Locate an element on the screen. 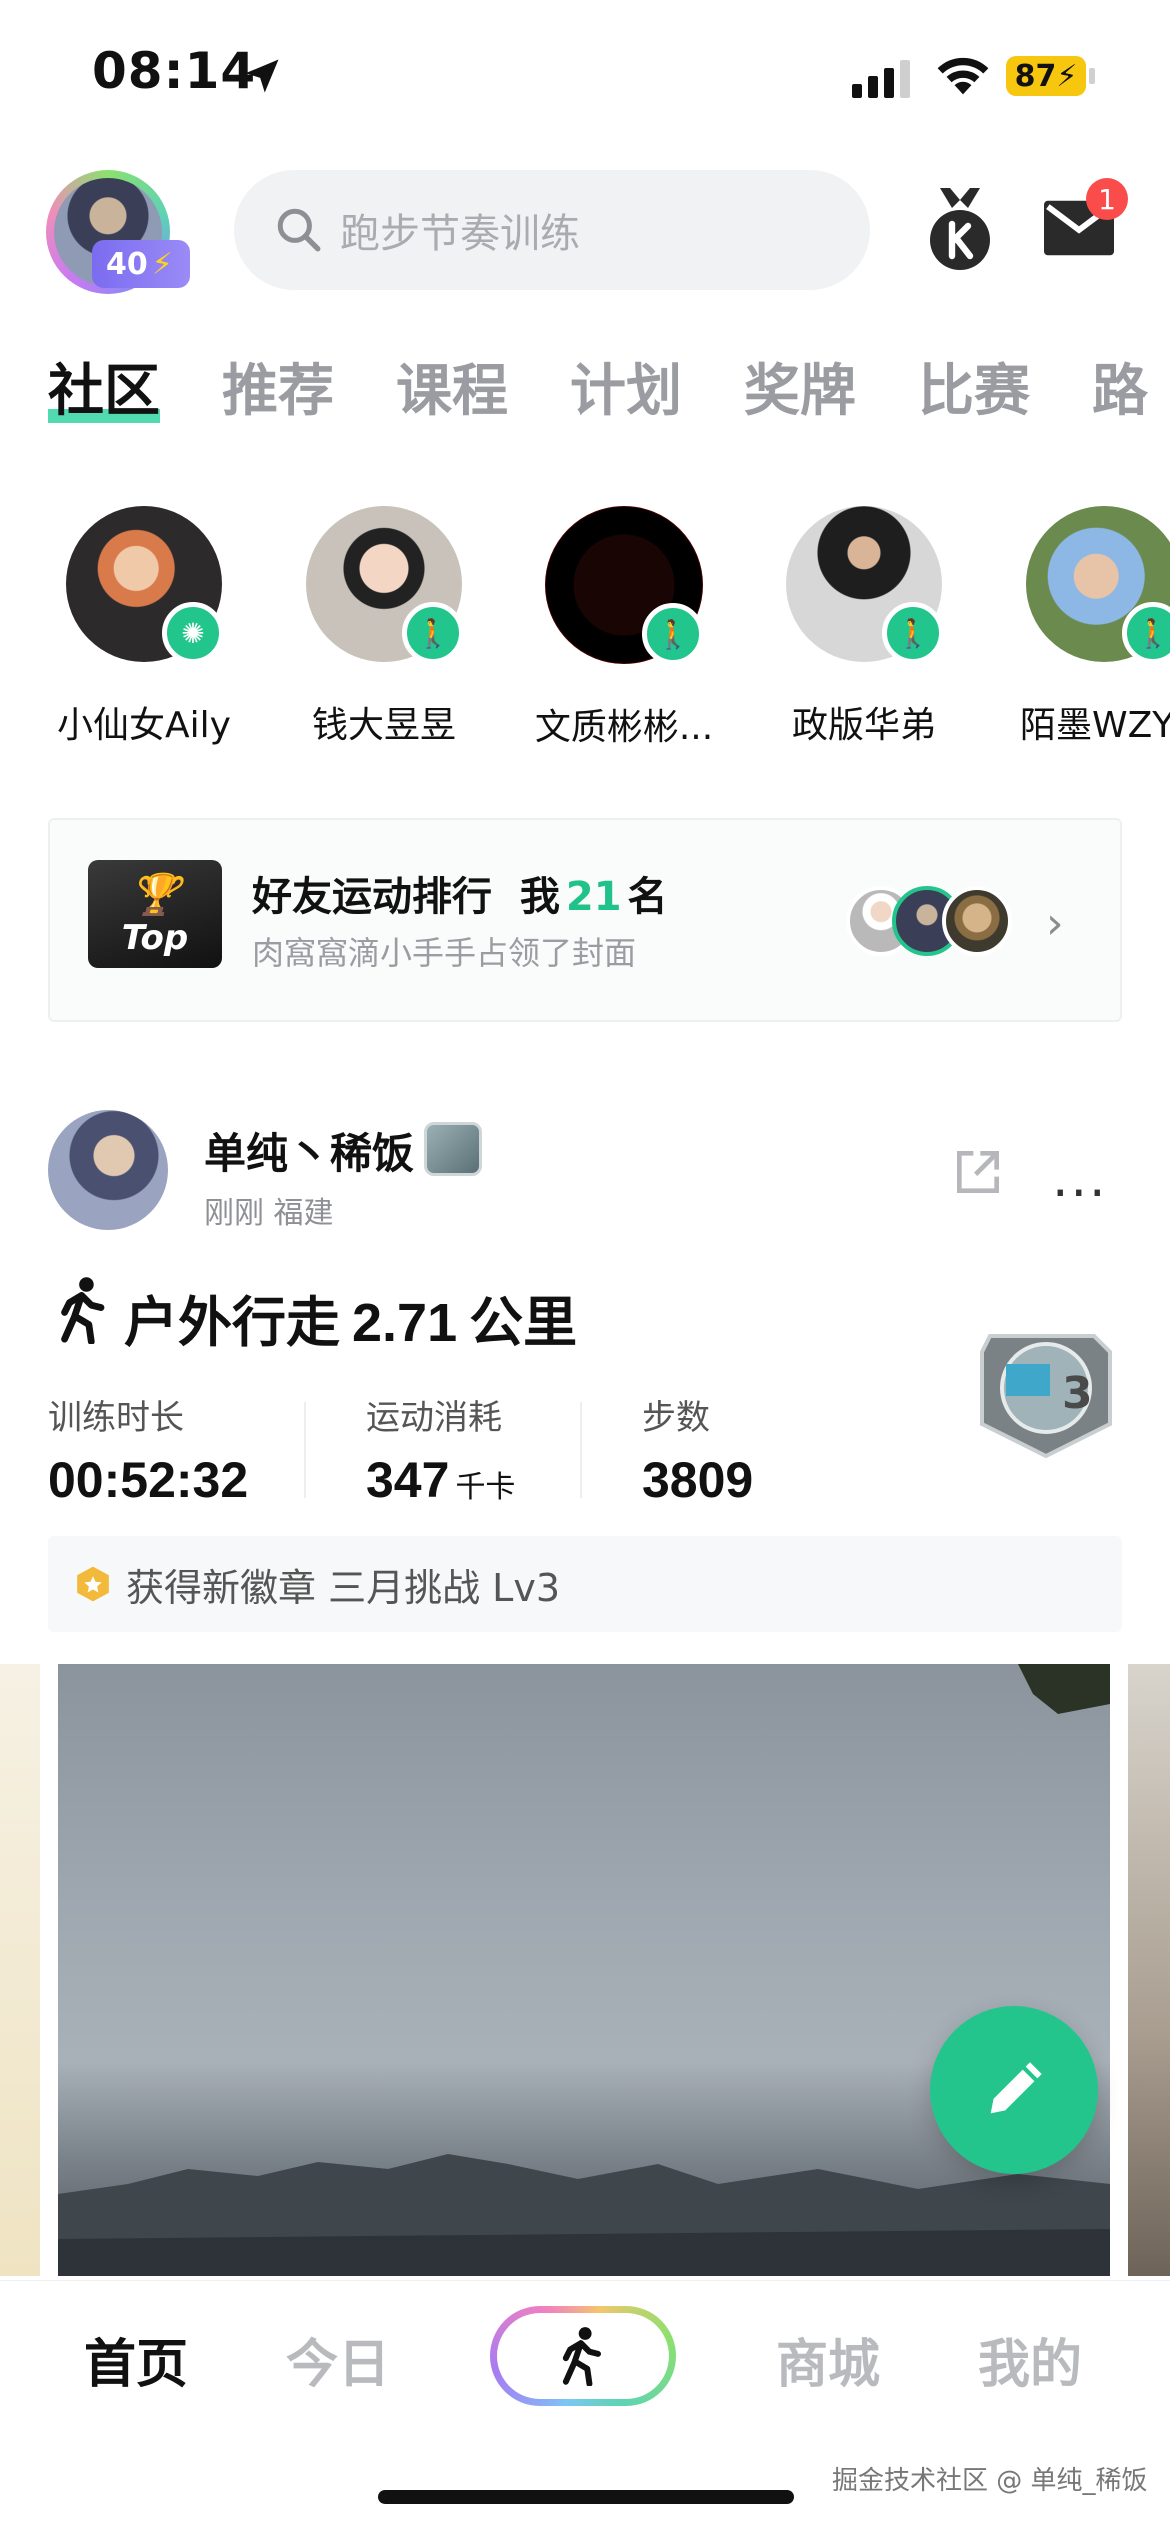 This screenshot has height=2533, width=1170. medal-icon is located at coordinates (960, 230).